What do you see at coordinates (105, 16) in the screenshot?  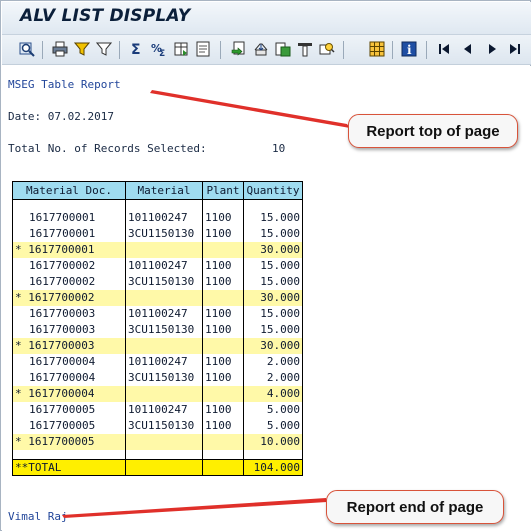 I see `window-title: ALV LIST DISPLAY` at bounding box center [105, 16].